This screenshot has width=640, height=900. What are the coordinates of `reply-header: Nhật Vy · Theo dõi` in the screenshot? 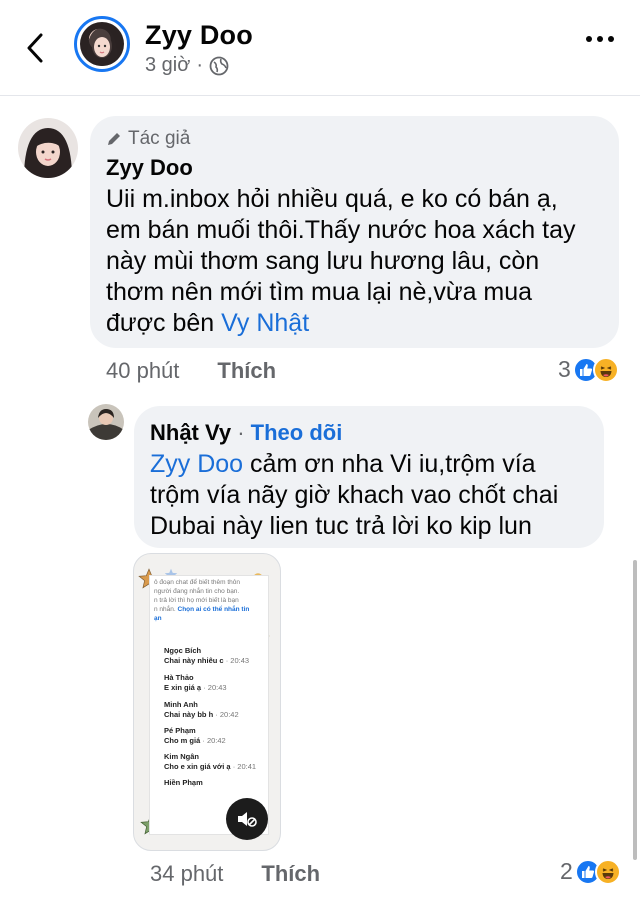 It's located at (246, 433).